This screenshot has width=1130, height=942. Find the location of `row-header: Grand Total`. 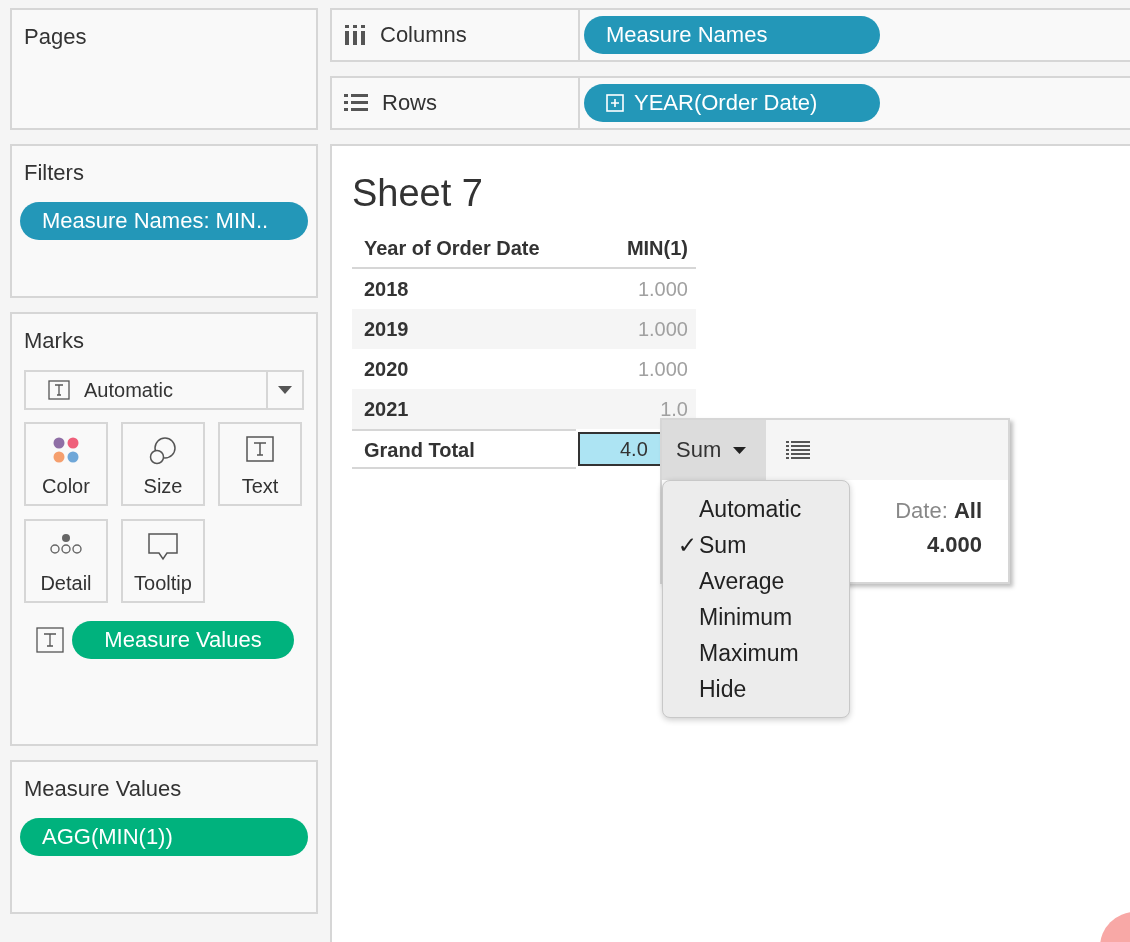

row-header: Grand Total is located at coordinates (464, 449).